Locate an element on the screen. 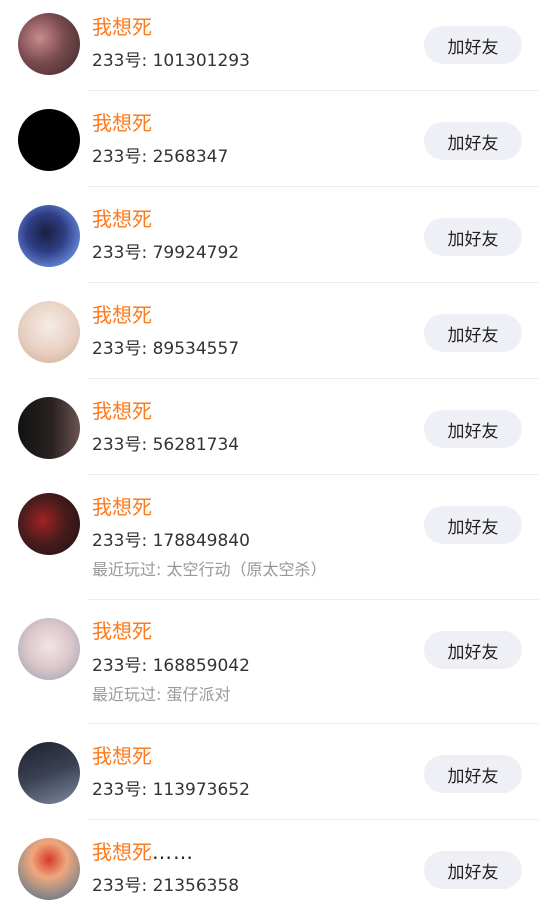 The height and width of the screenshot is (919, 539). user-id: 233号: 89534557 is located at coordinates (166, 349).